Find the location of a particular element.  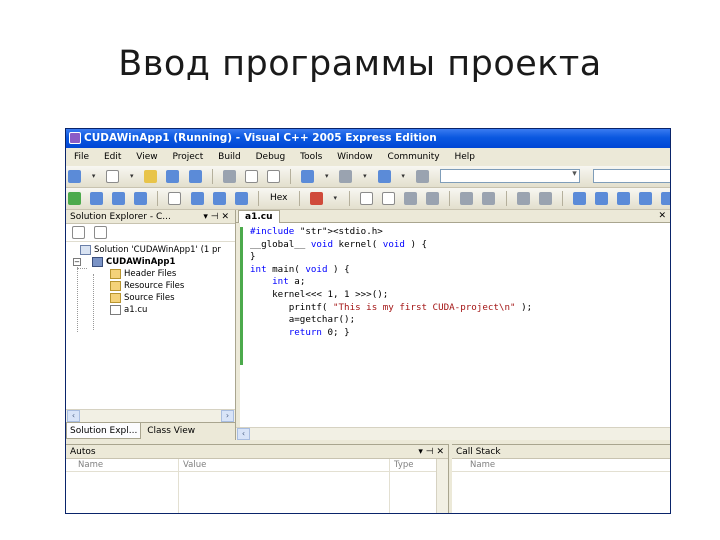

menu-help: Help is located at coordinates (465, 157).